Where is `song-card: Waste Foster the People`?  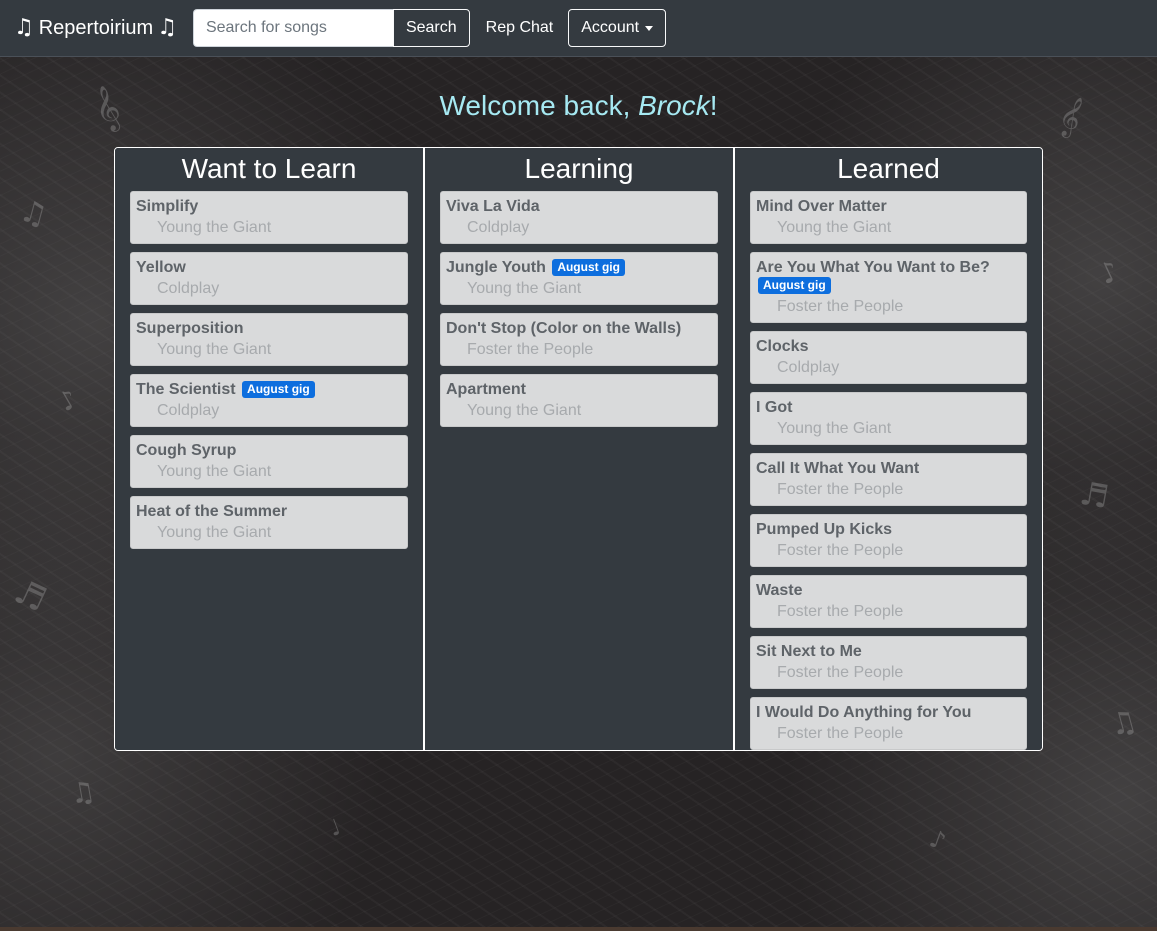 song-card: Waste Foster the People is located at coordinates (888, 601).